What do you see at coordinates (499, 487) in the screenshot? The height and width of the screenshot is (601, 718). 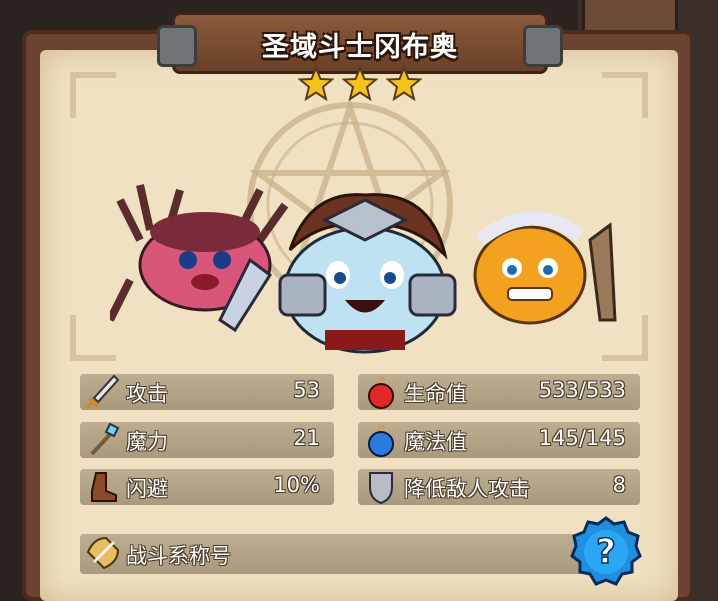 I see `stat-reduce-enemy-attack: 降低敌人攻击 8` at bounding box center [499, 487].